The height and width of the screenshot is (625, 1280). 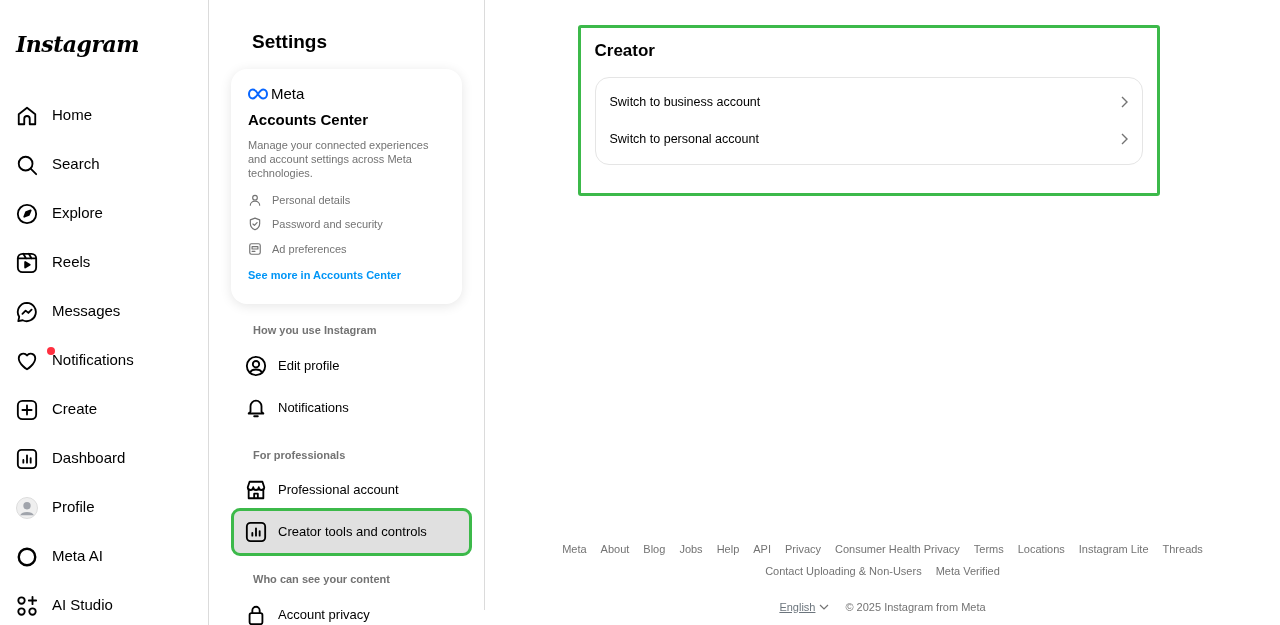 What do you see at coordinates (255, 199) in the screenshot?
I see `person-icon` at bounding box center [255, 199].